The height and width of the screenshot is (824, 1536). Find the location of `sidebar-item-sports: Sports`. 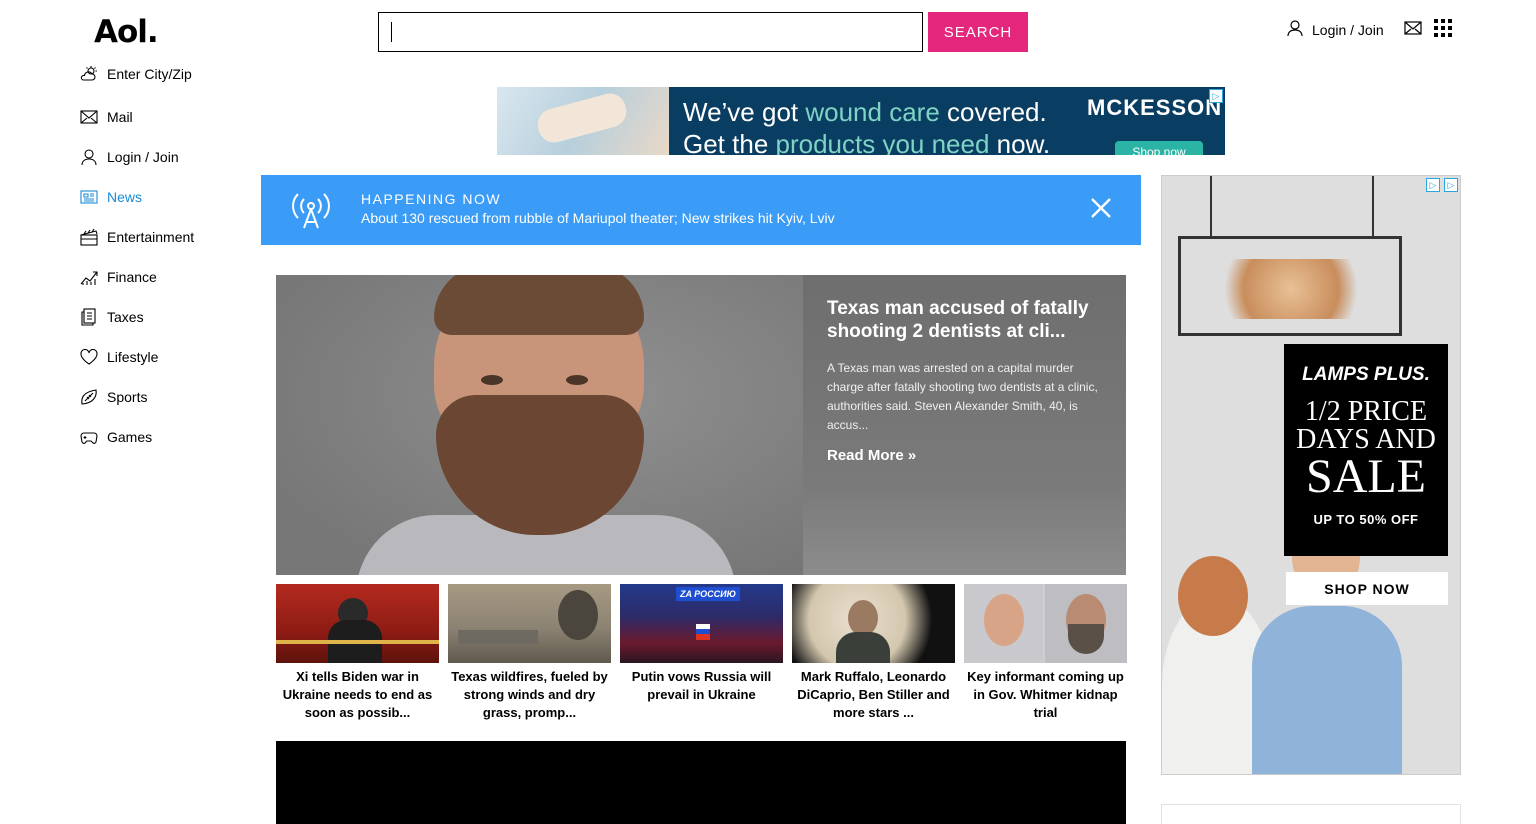

sidebar-item-sports: Sports is located at coordinates (165, 397).